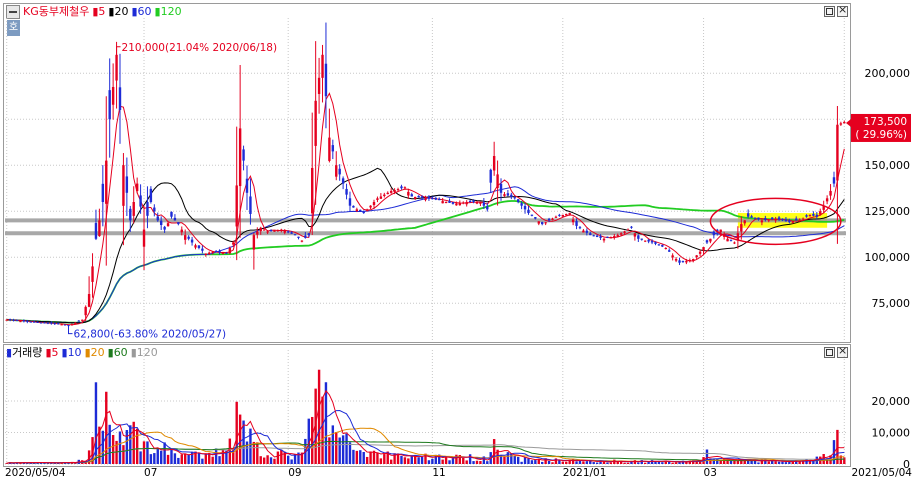 This screenshot has width=914, height=480. What do you see at coordinates (118, 50) in the screenshot?
I see `high-marker` at bounding box center [118, 50].